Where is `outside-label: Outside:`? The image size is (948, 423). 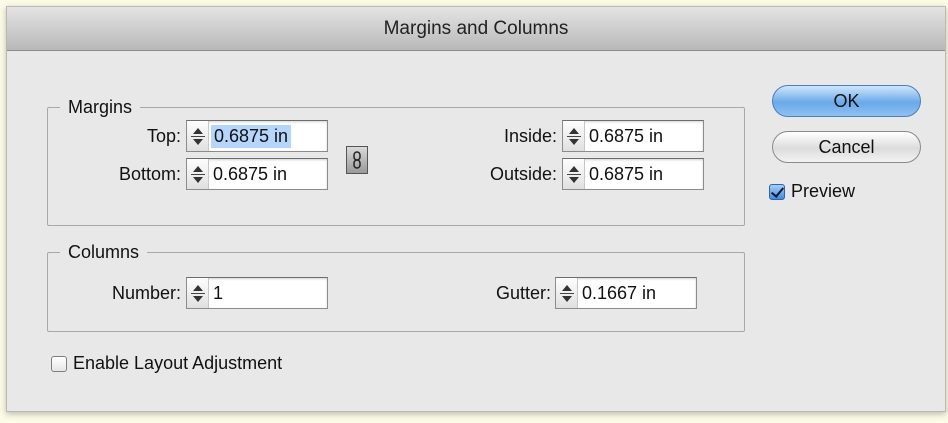 outside-label: Outside: is located at coordinates (523, 174).